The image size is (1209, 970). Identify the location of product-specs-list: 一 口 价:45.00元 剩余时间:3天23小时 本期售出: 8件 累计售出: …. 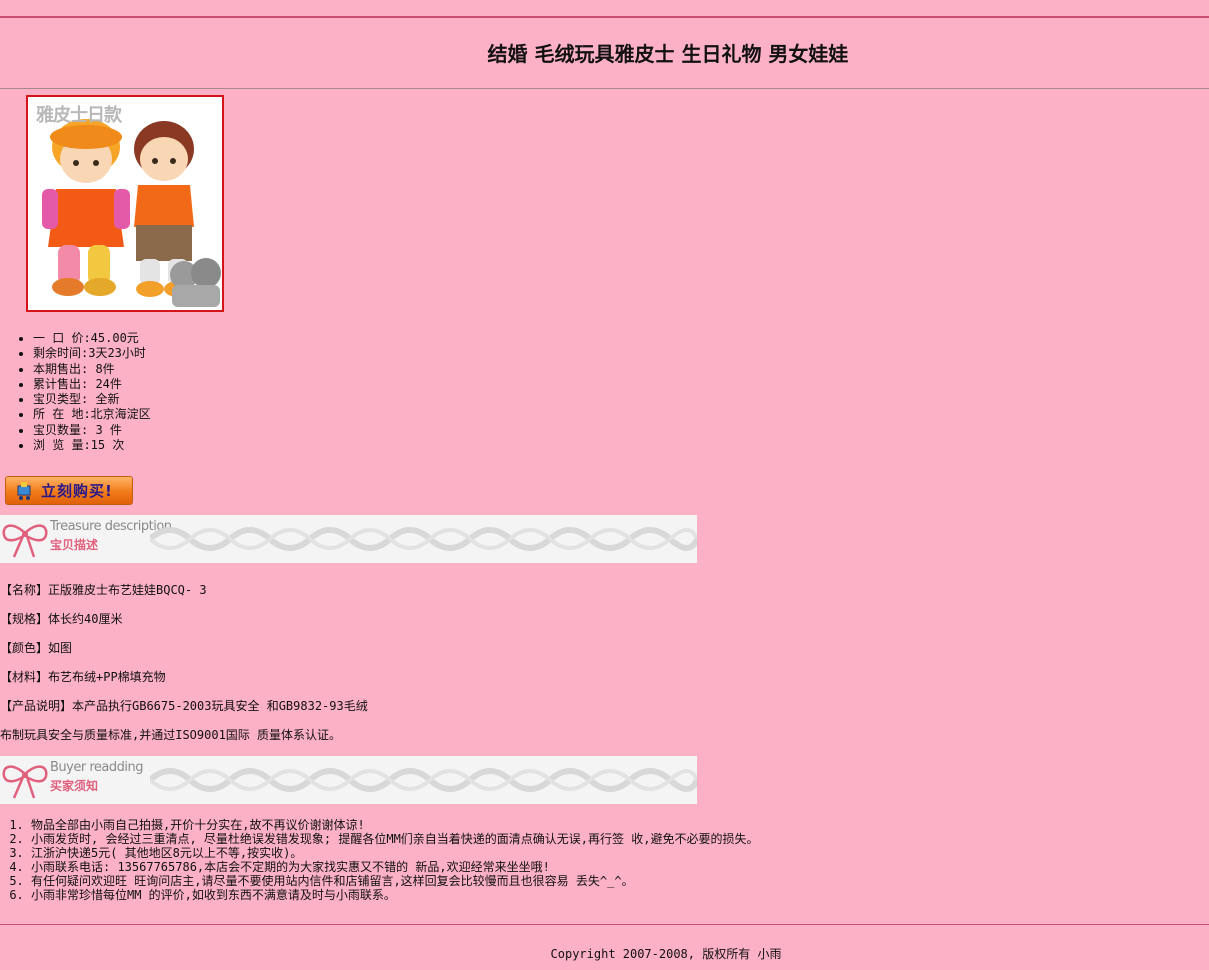
(75, 392).